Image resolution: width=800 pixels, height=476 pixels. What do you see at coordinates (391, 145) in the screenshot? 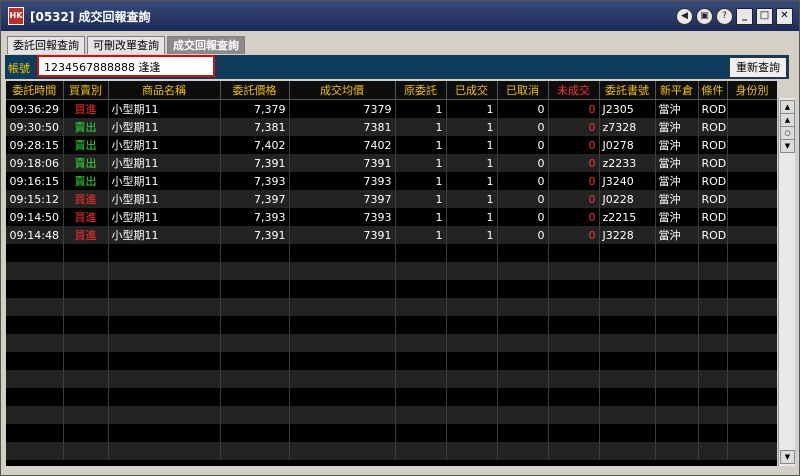
I see `table-row: 09:28:15 賣出 小型期11 7,402 7402 1 1 0 0 J0278 當沖 ROD` at bounding box center [391, 145].